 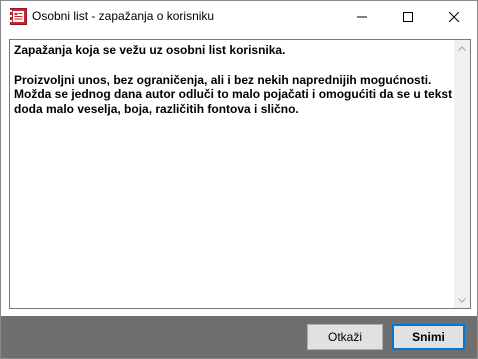 I want to click on close-icon, so click(x=454, y=16).